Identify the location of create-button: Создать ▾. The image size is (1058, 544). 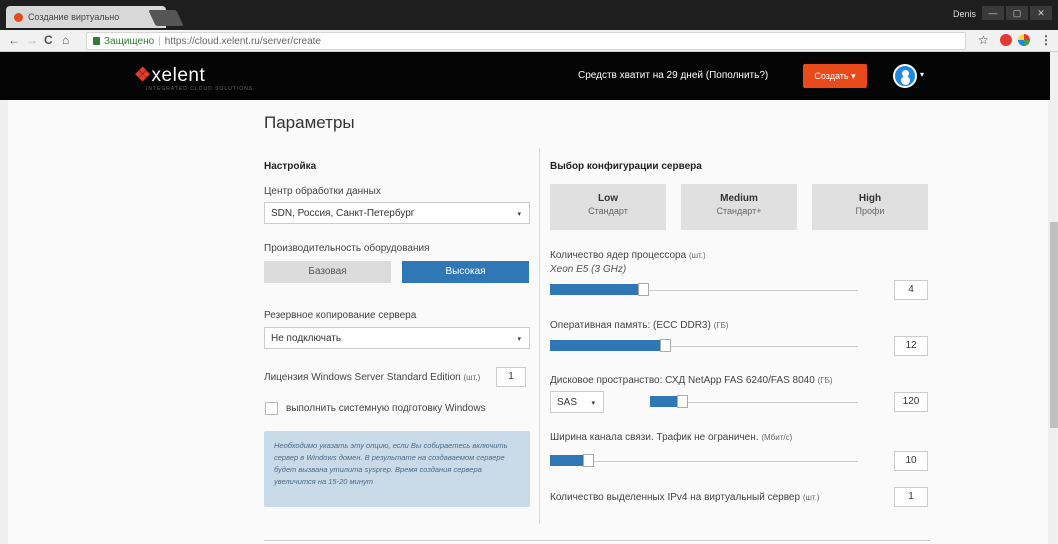
(835, 76).